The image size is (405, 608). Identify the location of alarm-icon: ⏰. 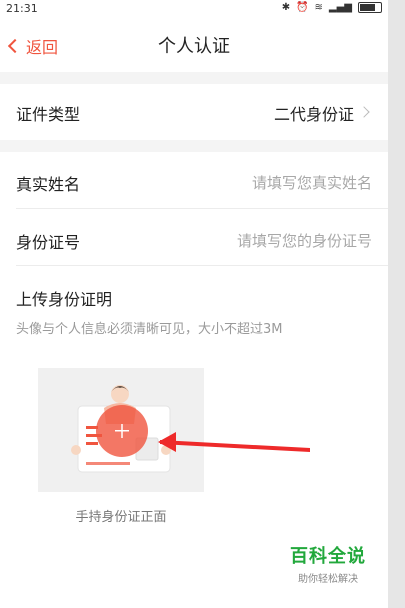
(302, 7).